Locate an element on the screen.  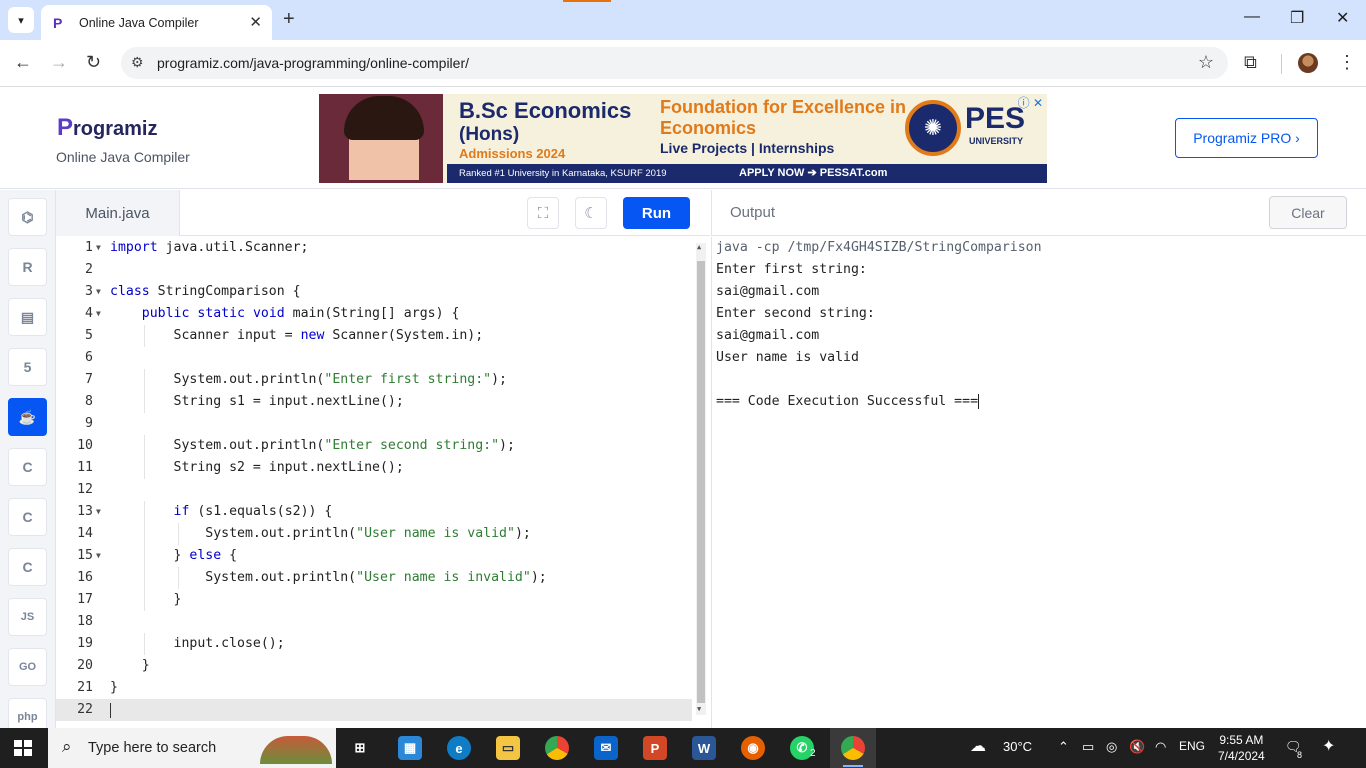
tab-close-icon: ✕ is located at coordinates (255, 22).